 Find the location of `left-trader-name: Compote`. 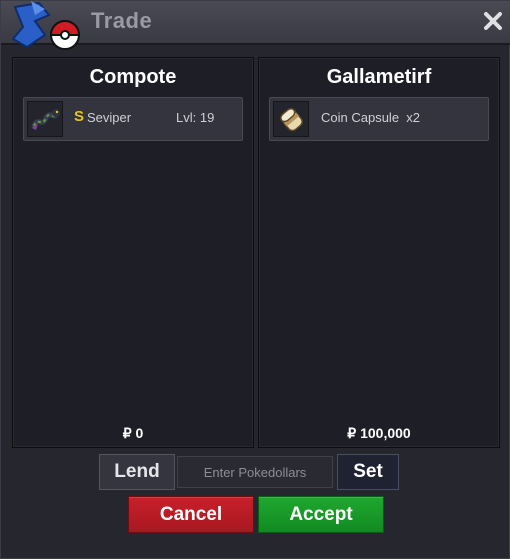

left-trader-name: Compote is located at coordinates (133, 77).